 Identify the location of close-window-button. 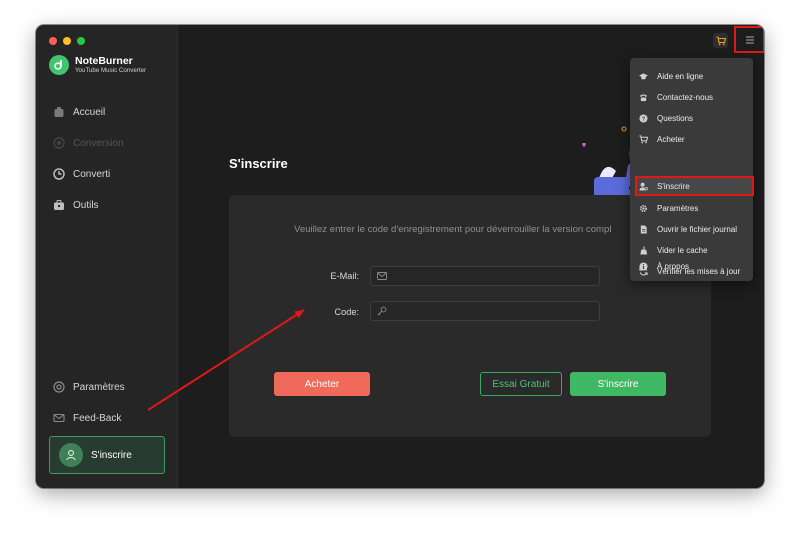
(53, 41).